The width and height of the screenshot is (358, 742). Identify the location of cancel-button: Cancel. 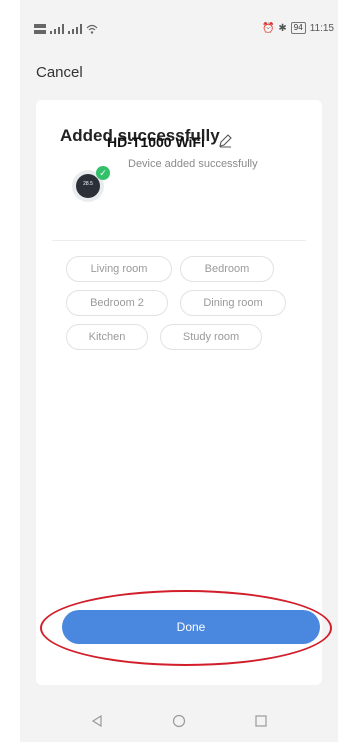
(59, 72).